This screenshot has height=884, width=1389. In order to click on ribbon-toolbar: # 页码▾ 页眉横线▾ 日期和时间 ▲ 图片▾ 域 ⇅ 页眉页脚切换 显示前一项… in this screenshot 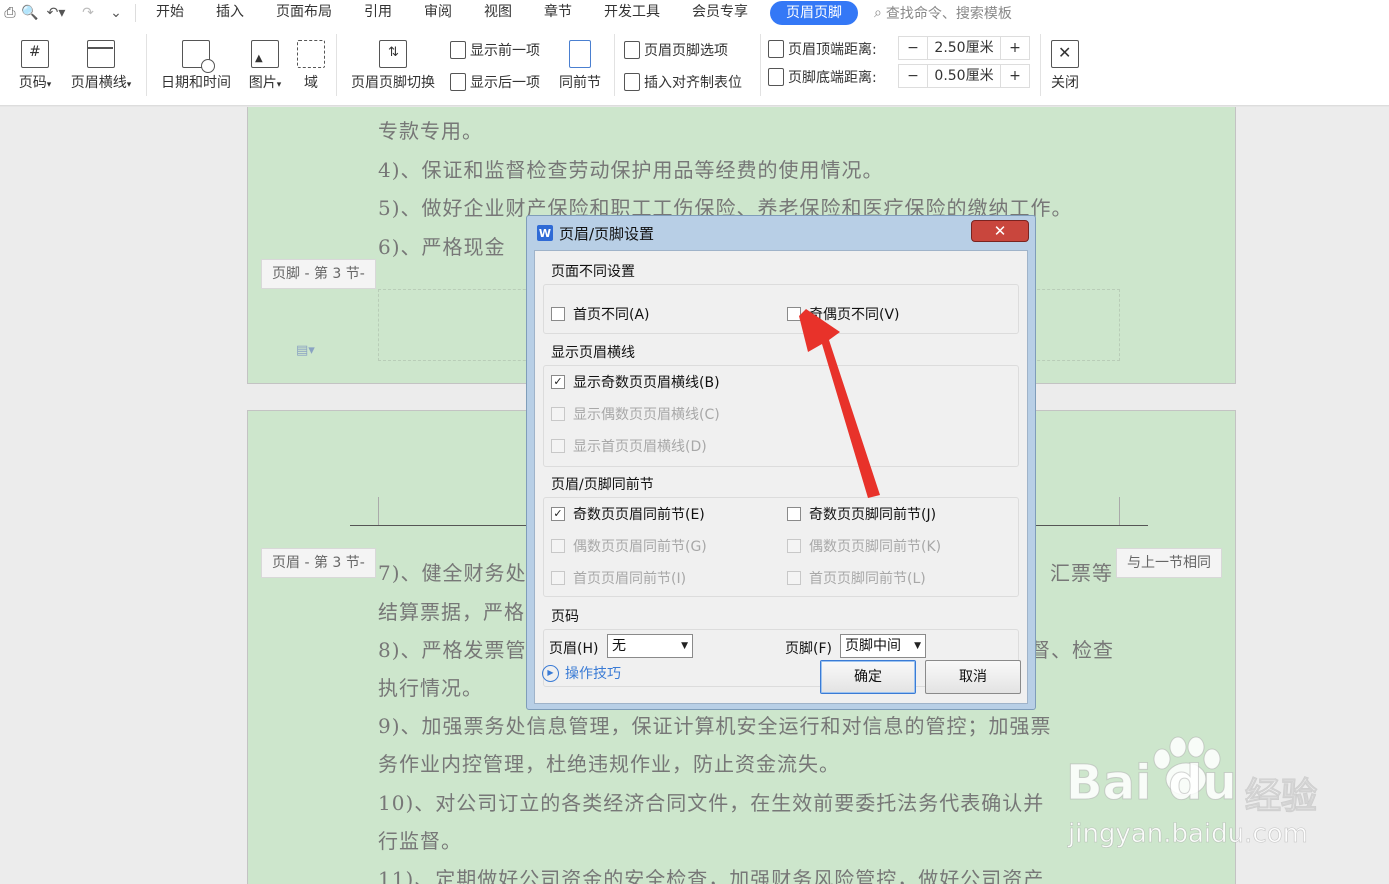, I will do `click(694, 66)`.